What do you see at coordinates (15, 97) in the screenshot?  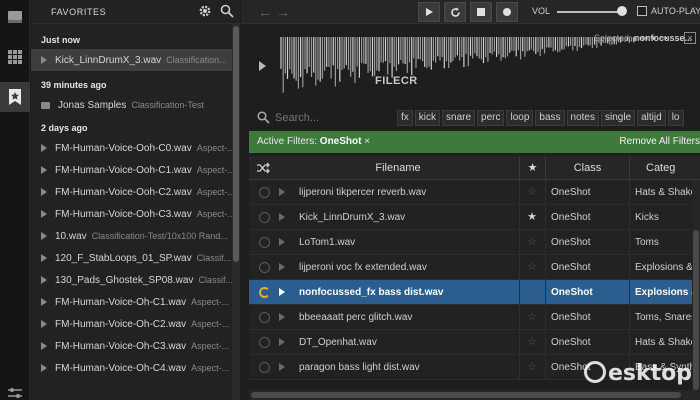 I see `favorites-star-icon` at bounding box center [15, 97].